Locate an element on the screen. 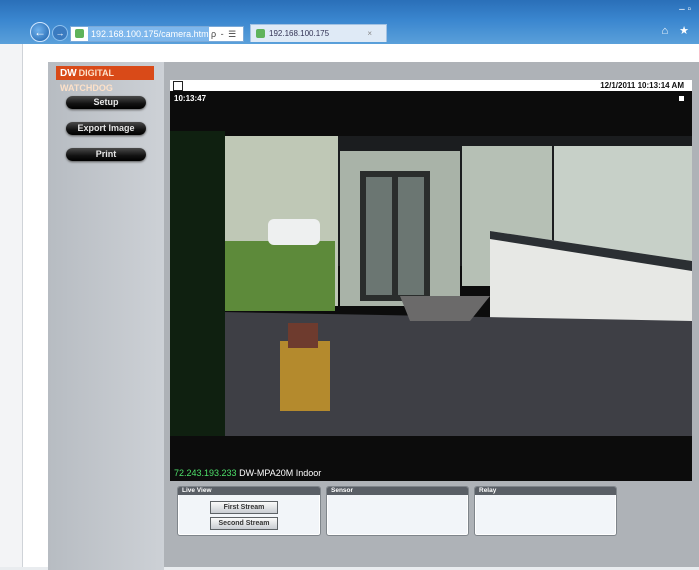 The image size is (699, 570). print-button: Print is located at coordinates (106, 154).